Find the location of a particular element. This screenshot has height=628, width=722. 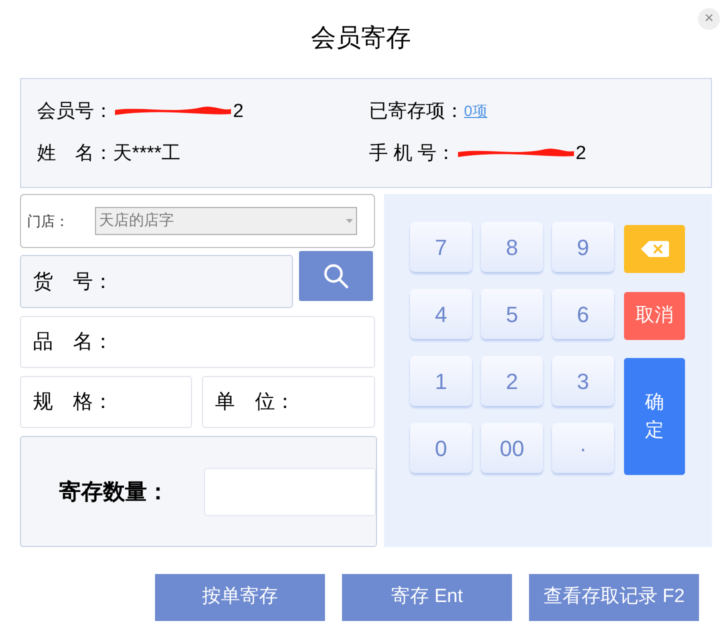

spec-field: 规 格： is located at coordinates (106, 402).